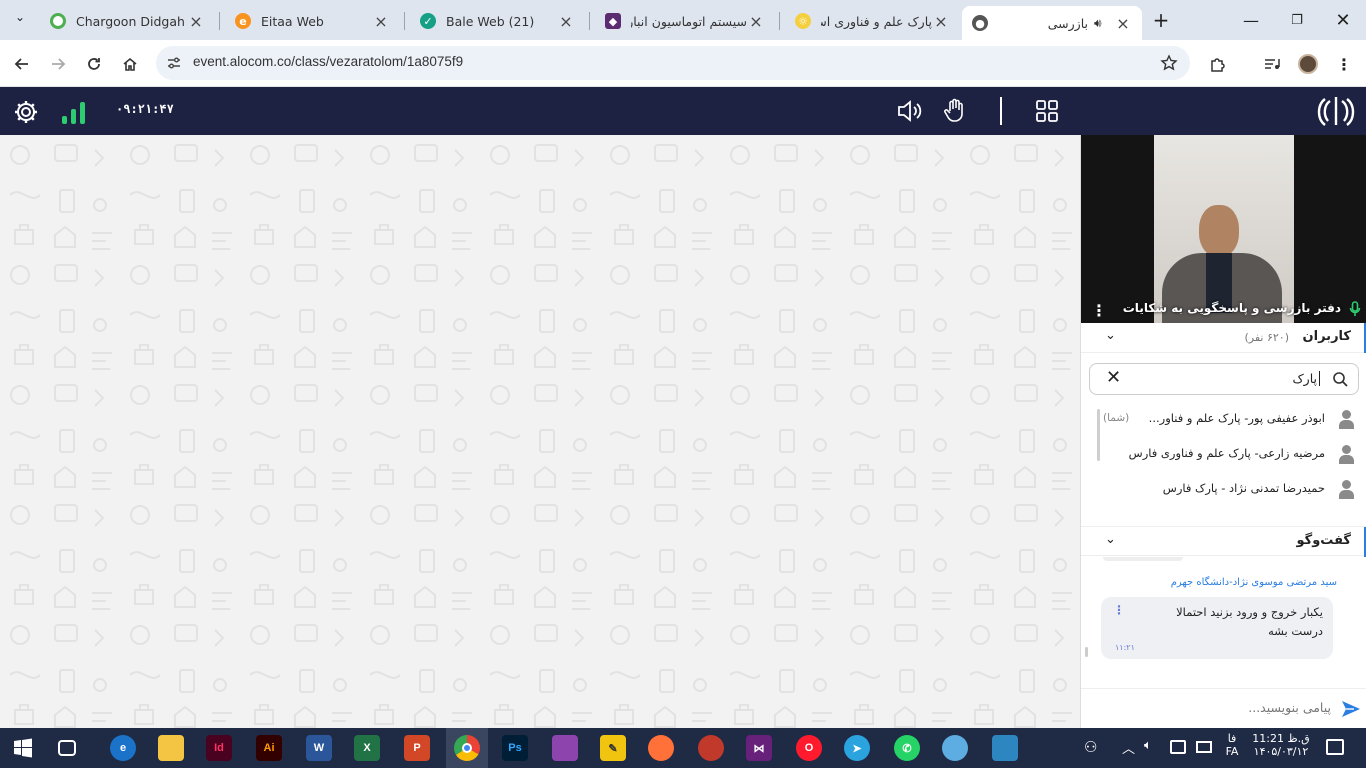 This screenshot has height=768, width=1366. What do you see at coordinates (1099, 310) in the screenshot?
I see `tile-menu-icon: ⋮` at bounding box center [1099, 310].